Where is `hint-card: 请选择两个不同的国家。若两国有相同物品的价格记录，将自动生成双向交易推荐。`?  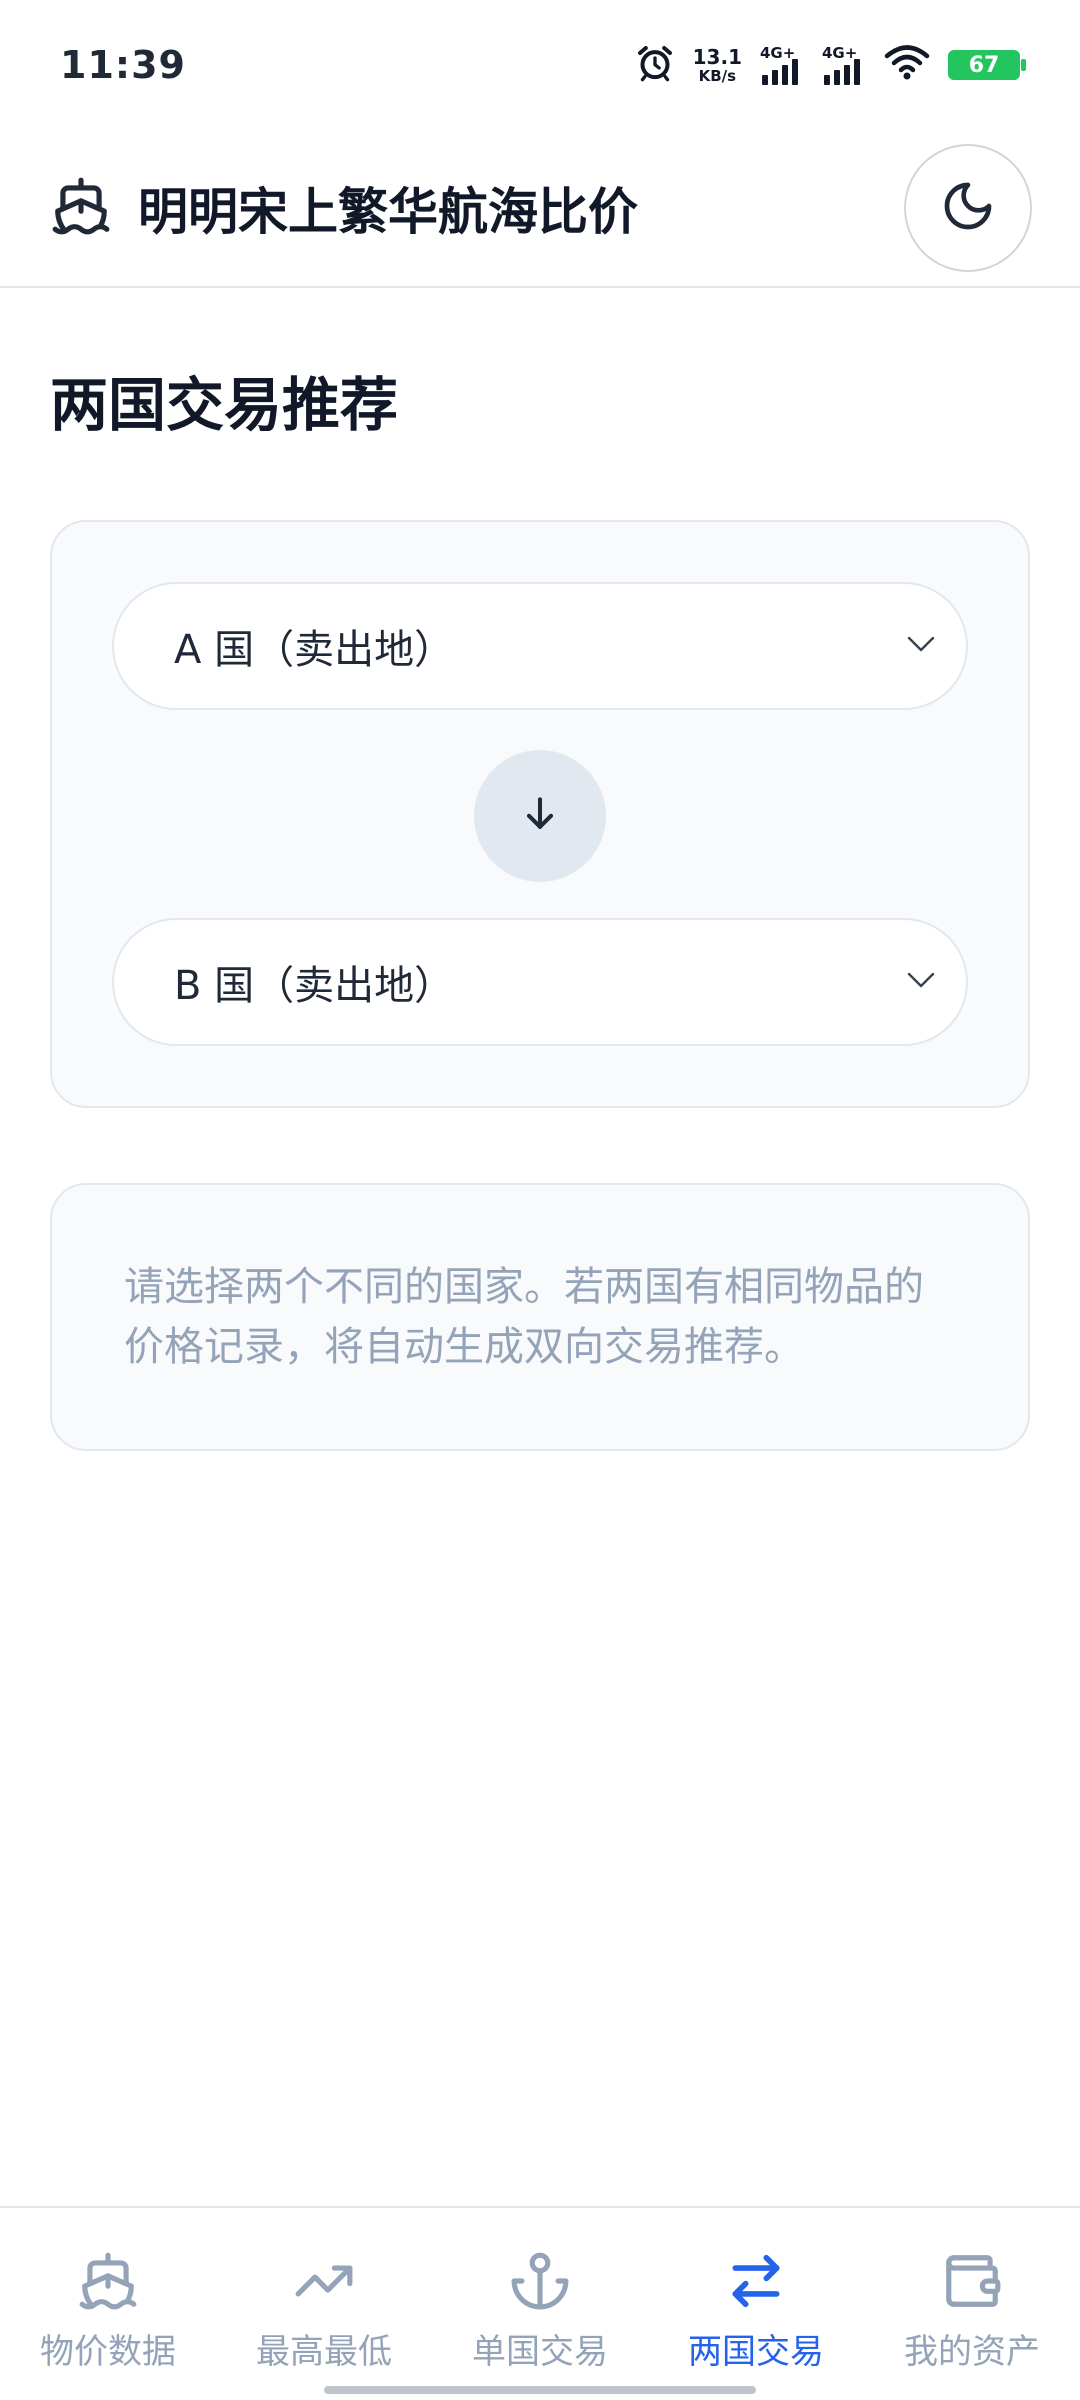
hint-card: 请选择两个不同的国家。若两国有相同物品的价格记录，将自动生成双向交易推荐。 is located at coordinates (540, 1317).